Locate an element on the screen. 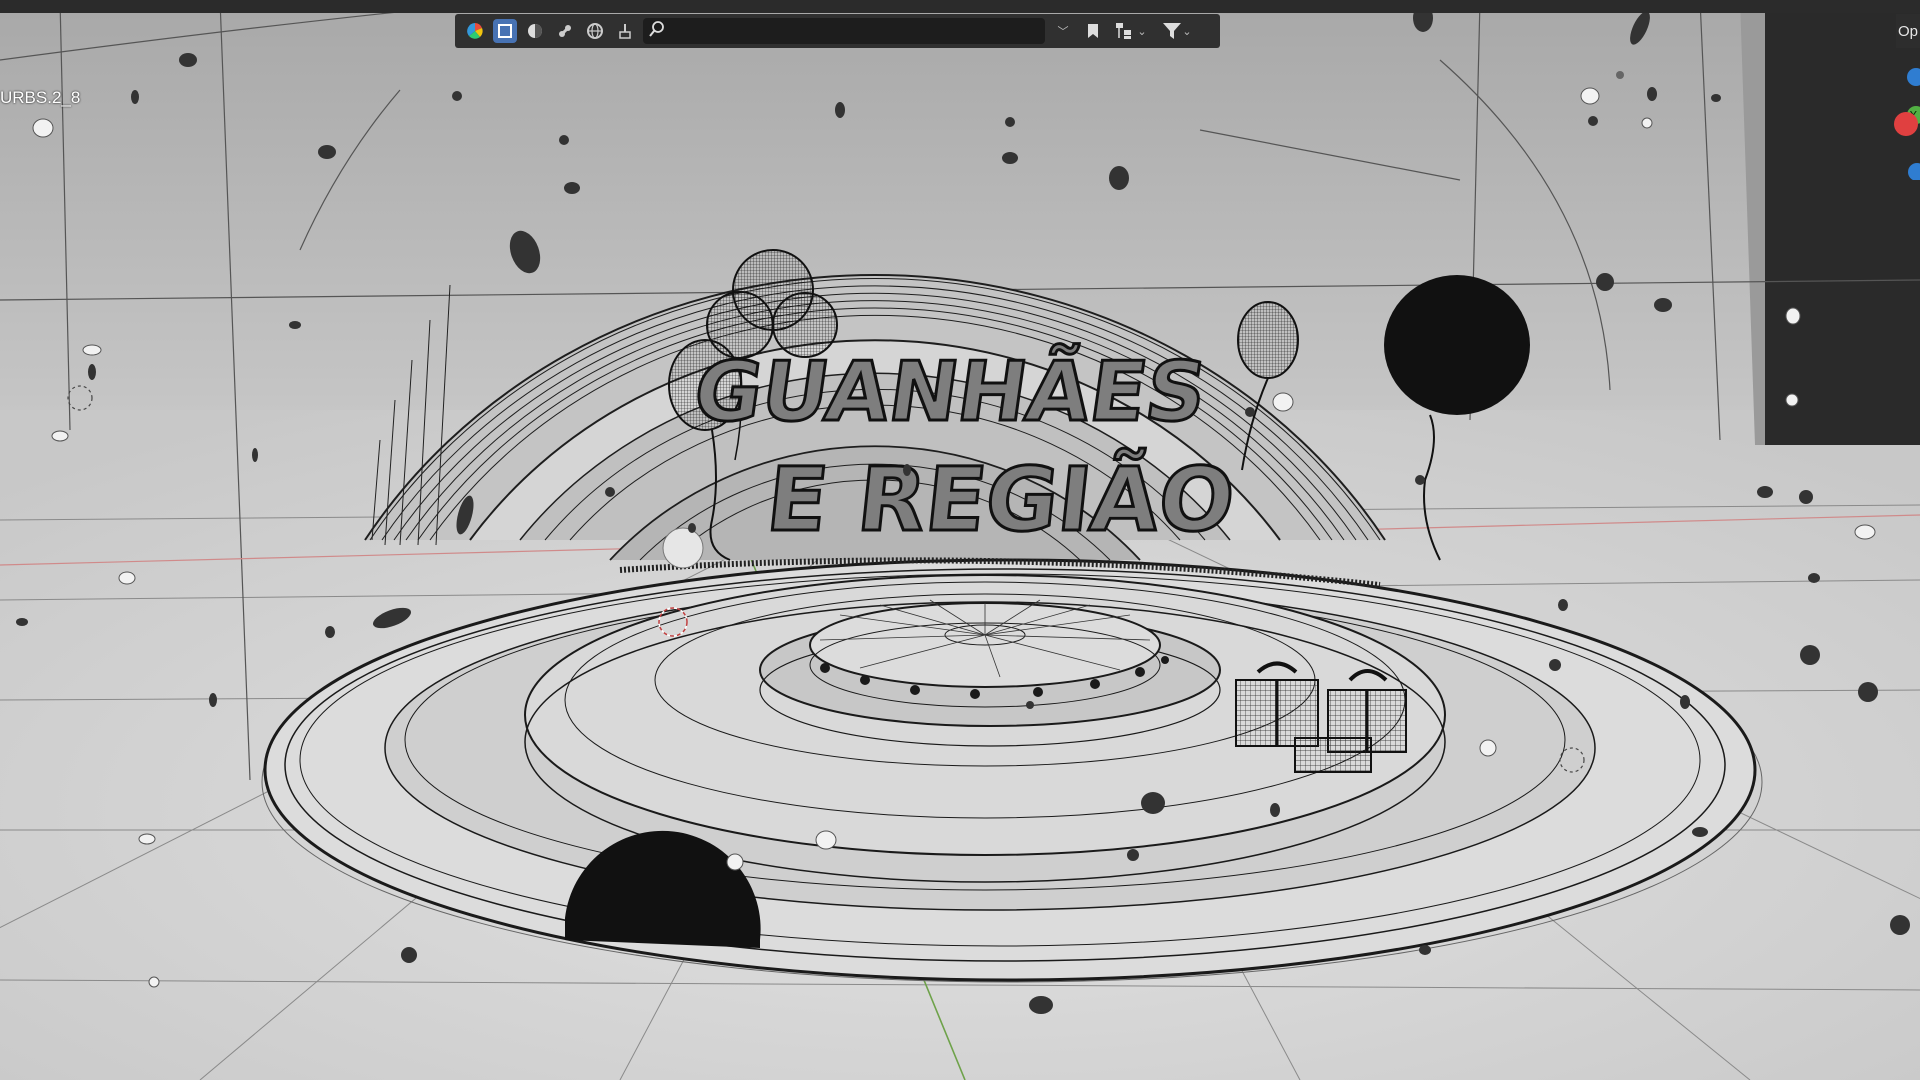 This screenshot has height=1080, width=1920. bone-icon is located at coordinates (565, 31).